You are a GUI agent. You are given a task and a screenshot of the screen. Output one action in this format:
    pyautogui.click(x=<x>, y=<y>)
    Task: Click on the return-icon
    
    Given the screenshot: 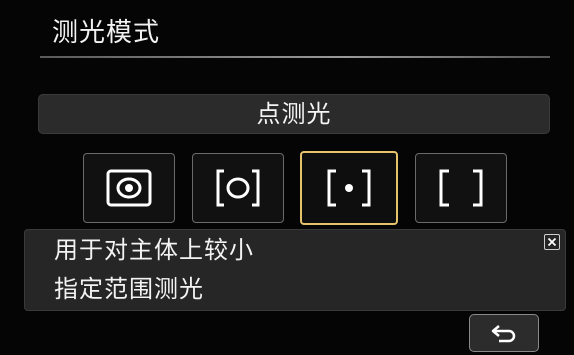 What is the action you would take?
    pyautogui.click(x=503, y=334)
    